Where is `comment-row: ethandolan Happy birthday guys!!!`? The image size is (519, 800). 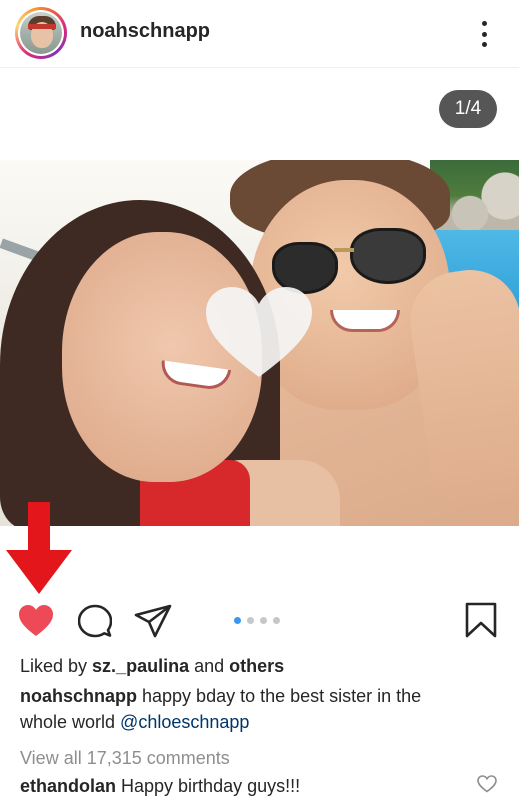 comment-row: ethandolan Happy birthday guys!!! is located at coordinates (160, 786).